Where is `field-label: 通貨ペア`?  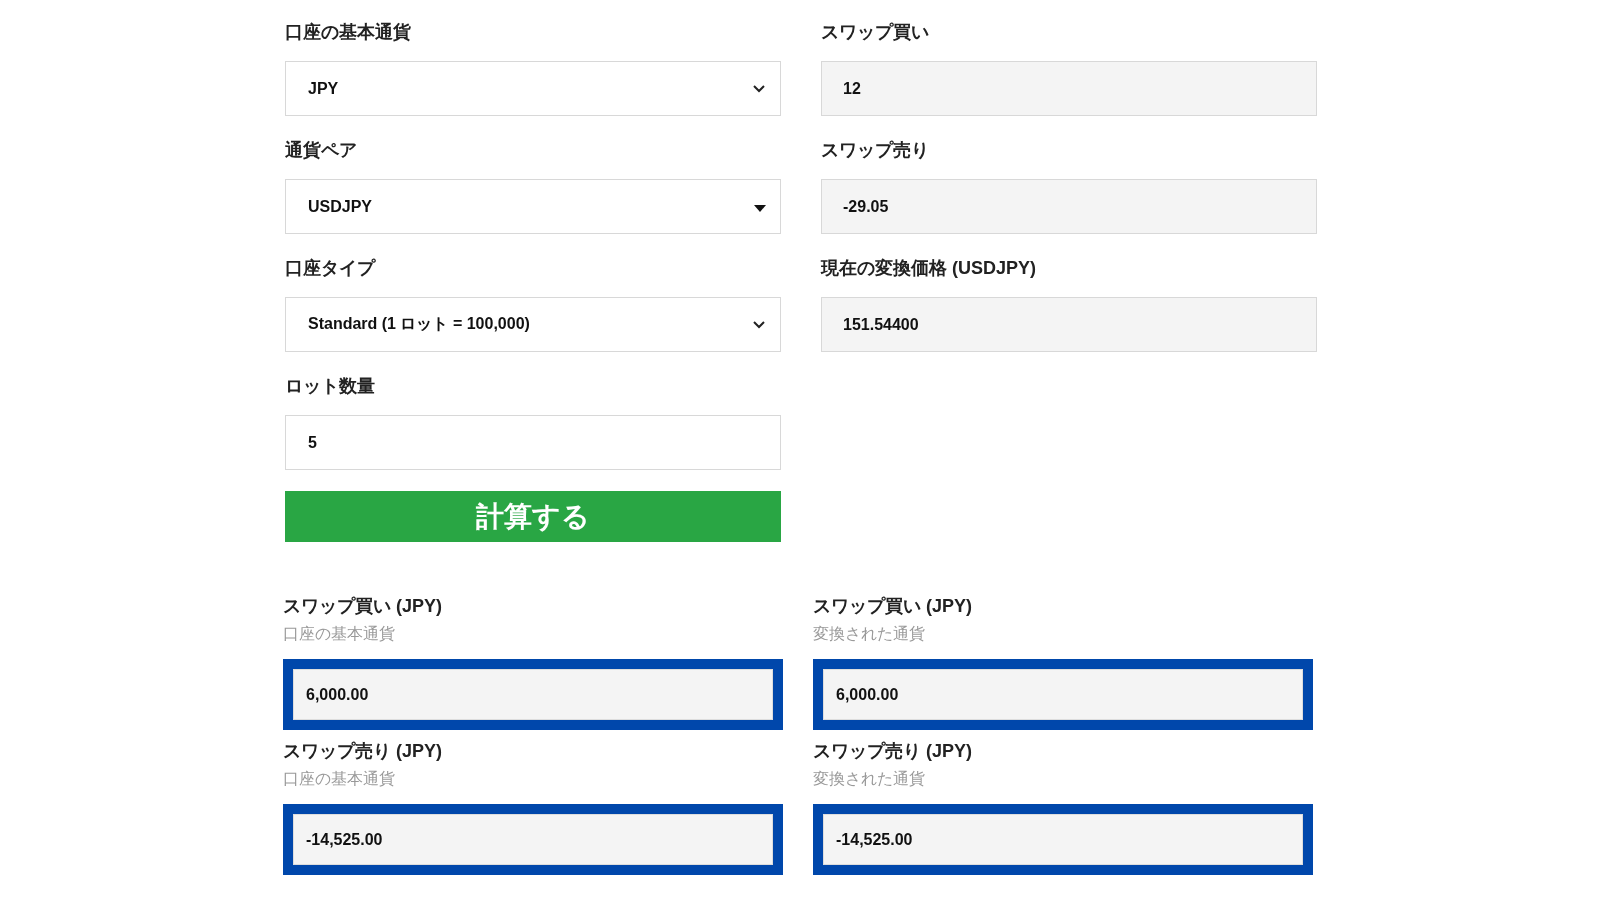 field-label: 通貨ペア is located at coordinates (321, 150).